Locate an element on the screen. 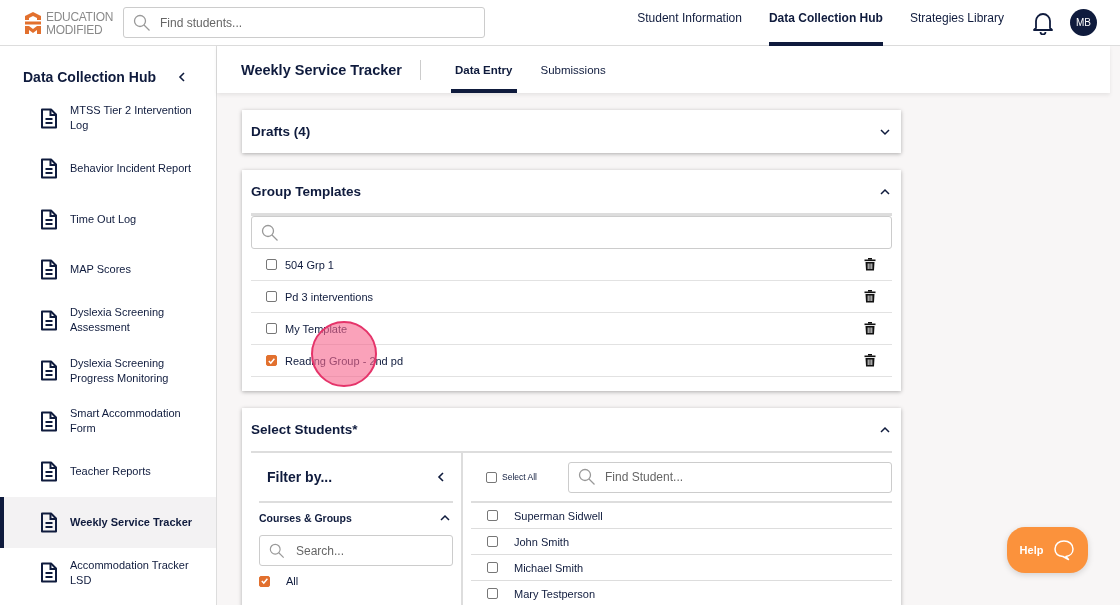  tab: Submissions is located at coordinates (573, 69).